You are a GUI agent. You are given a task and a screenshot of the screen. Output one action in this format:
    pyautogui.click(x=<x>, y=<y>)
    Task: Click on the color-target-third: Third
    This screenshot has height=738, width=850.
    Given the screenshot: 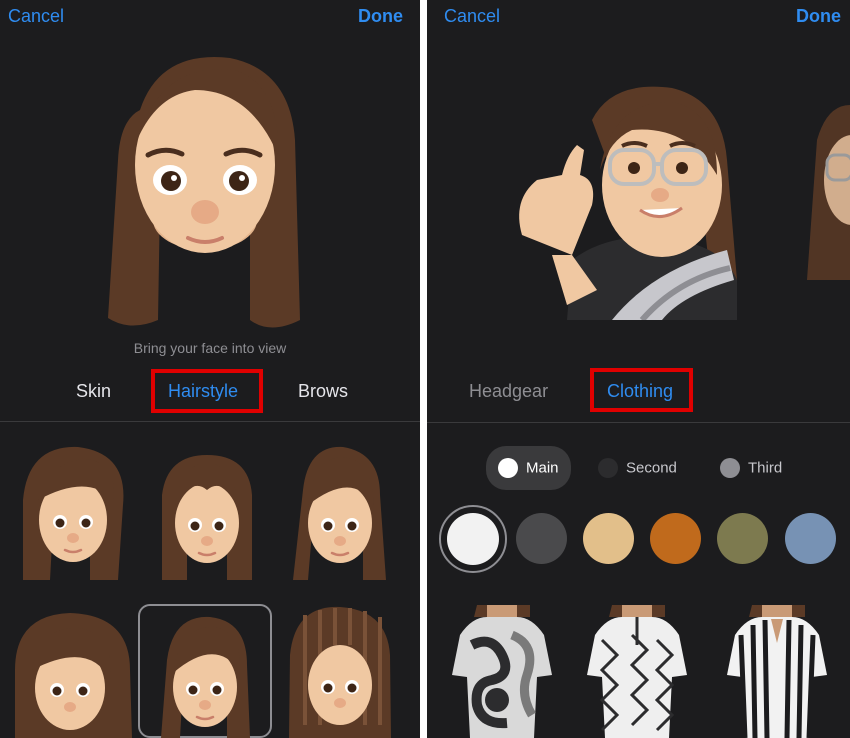 What is the action you would take?
    pyautogui.click(x=751, y=468)
    